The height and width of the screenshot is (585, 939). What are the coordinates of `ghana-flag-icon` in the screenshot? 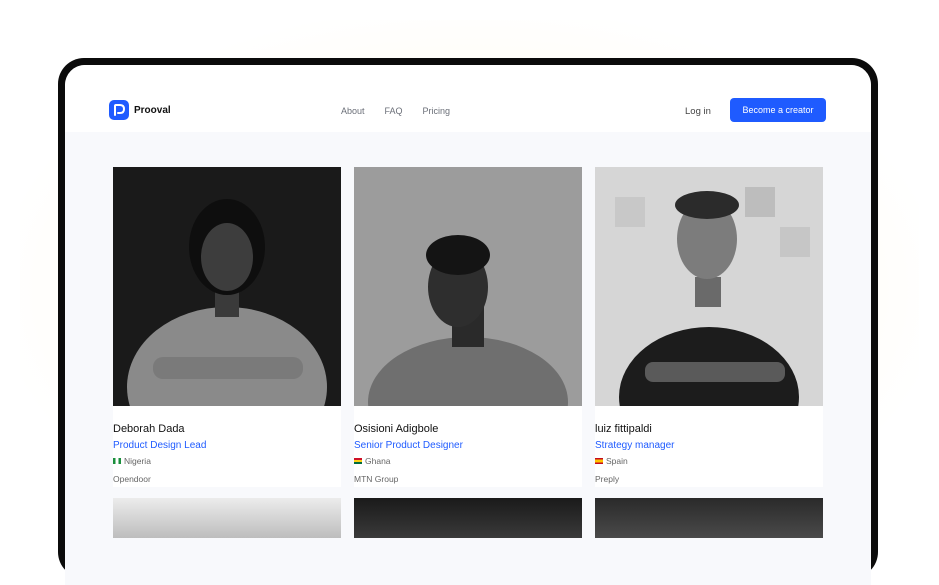 It's located at (358, 461).